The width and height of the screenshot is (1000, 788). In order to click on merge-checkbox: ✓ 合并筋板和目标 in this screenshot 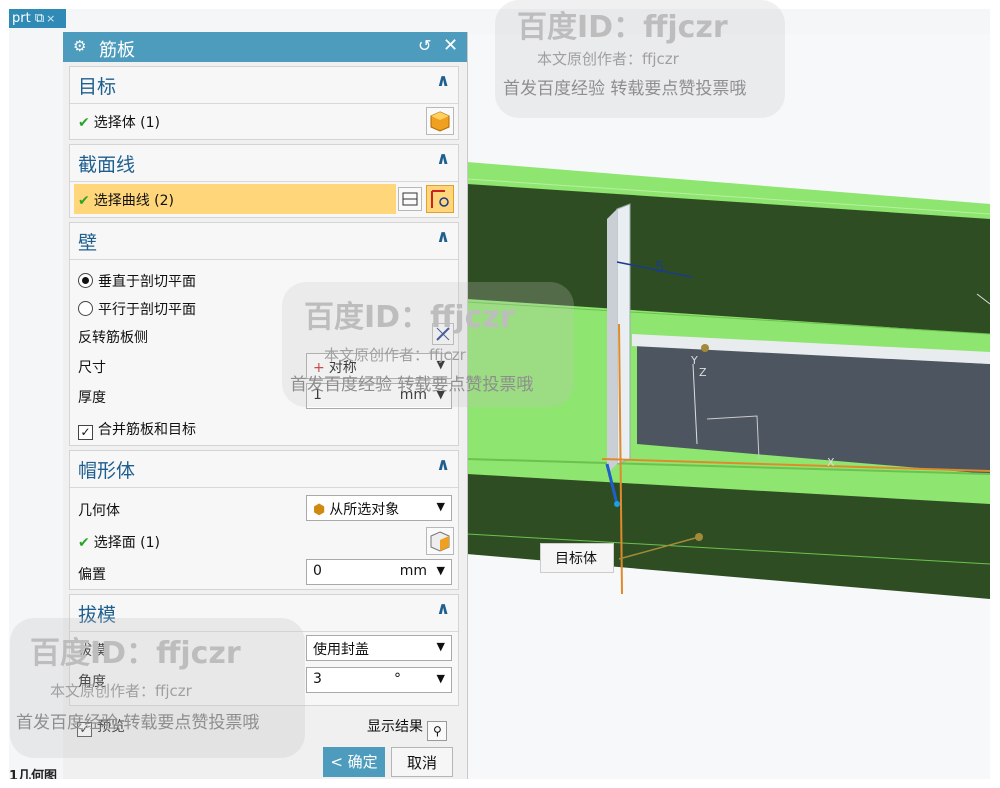, I will do `click(137, 429)`.